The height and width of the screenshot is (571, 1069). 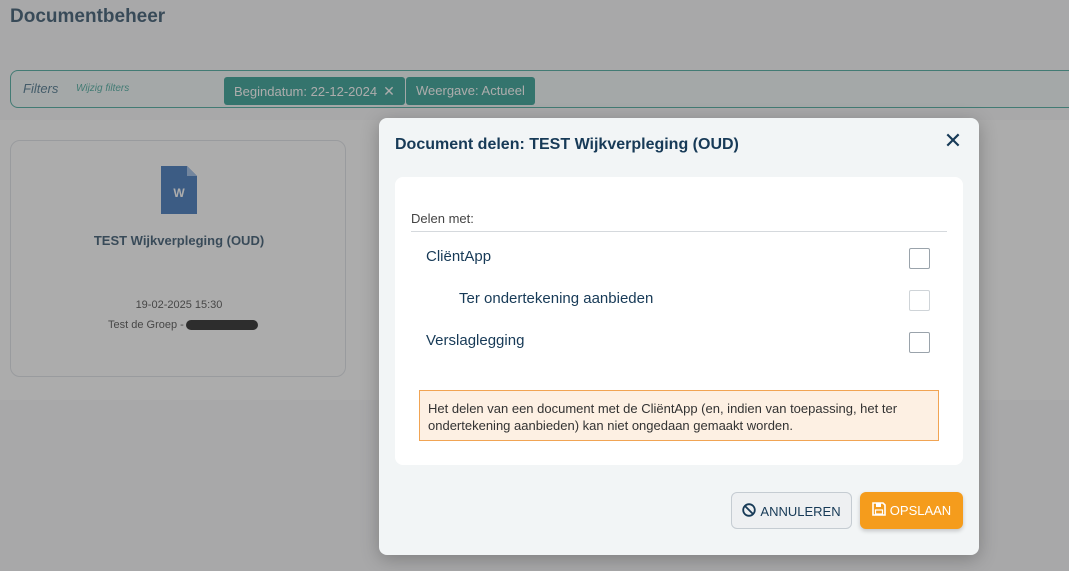 I want to click on clientapp-checkbox, so click(x=919, y=258).